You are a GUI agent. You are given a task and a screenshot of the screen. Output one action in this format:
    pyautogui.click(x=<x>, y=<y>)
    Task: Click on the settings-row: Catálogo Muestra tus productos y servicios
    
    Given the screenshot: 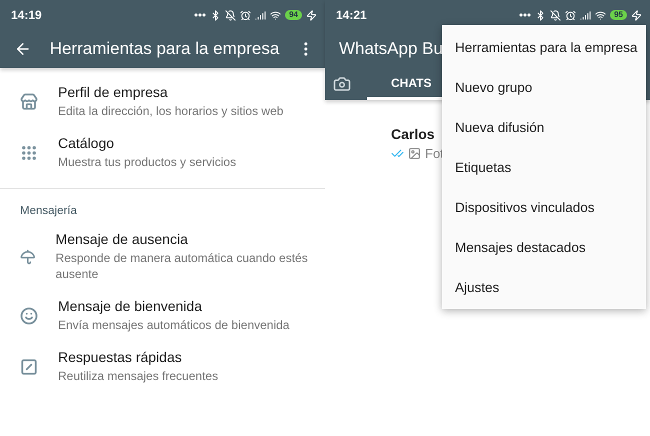 What is the action you would take?
    pyautogui.click(x=162, y=152)
    